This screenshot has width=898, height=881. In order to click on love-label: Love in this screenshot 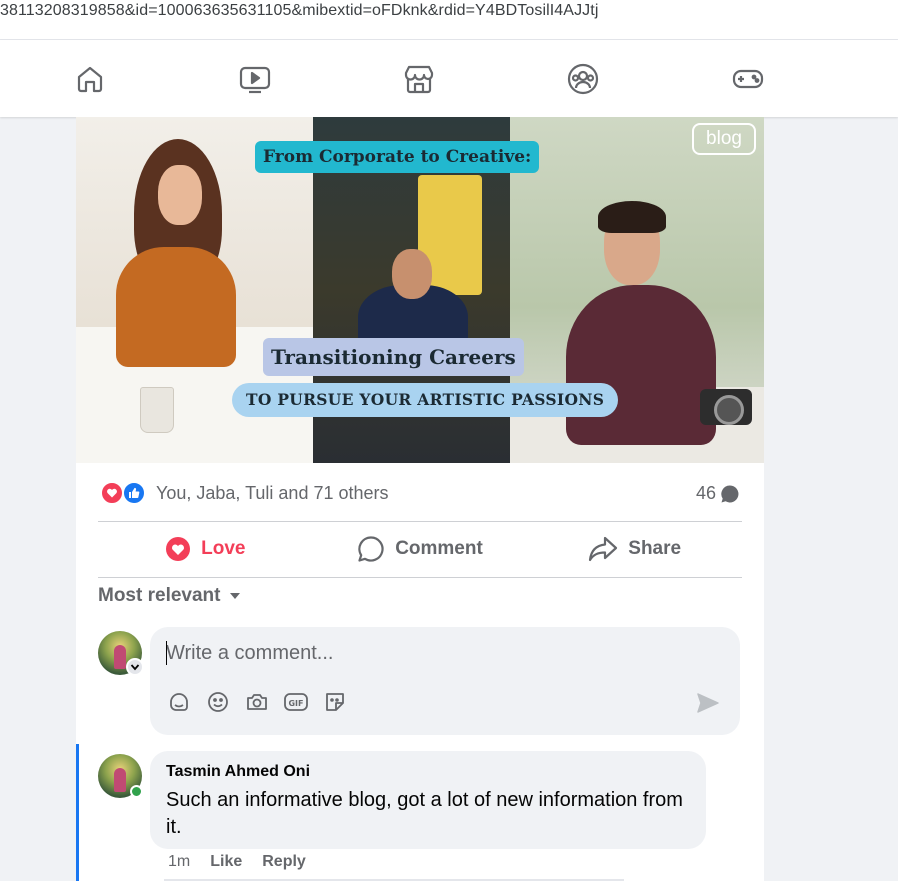, I will do `click(223, 548)`.